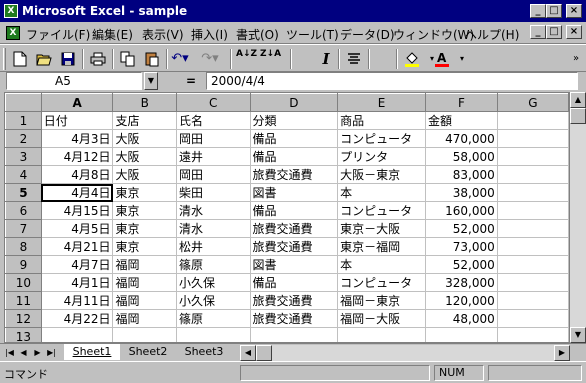 This screenshot has width=586, height=383. Describe the element at coordinates (23, 352) in the screenshot. I see `prev-sheet-icon: ◀` at that location.